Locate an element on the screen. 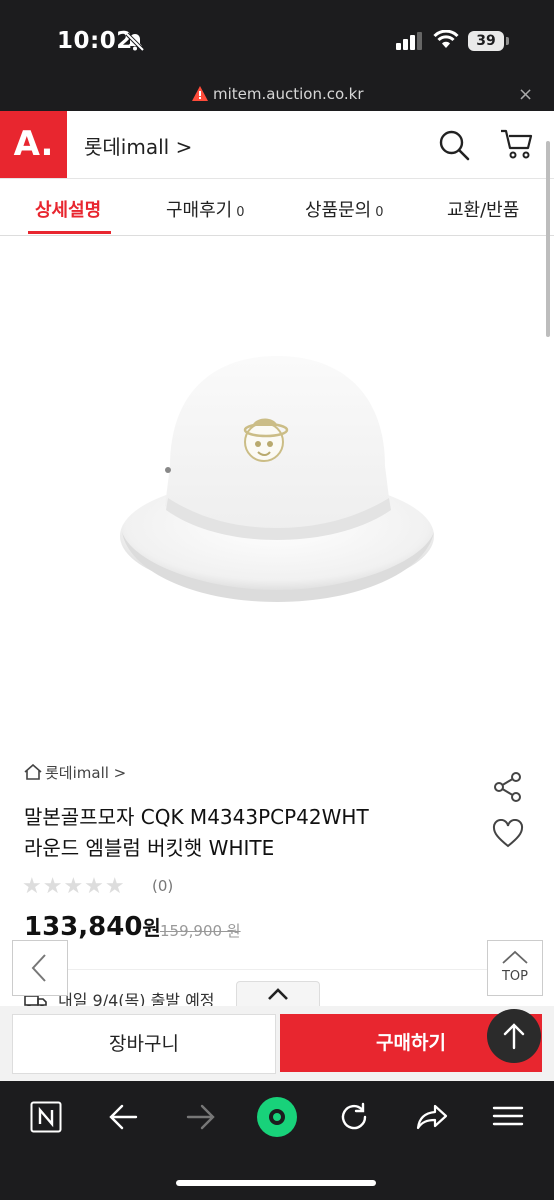 The width and height of the screenshot is (554, 1200). tab-label: 교환/반품 is located at coordinates (483, 210).